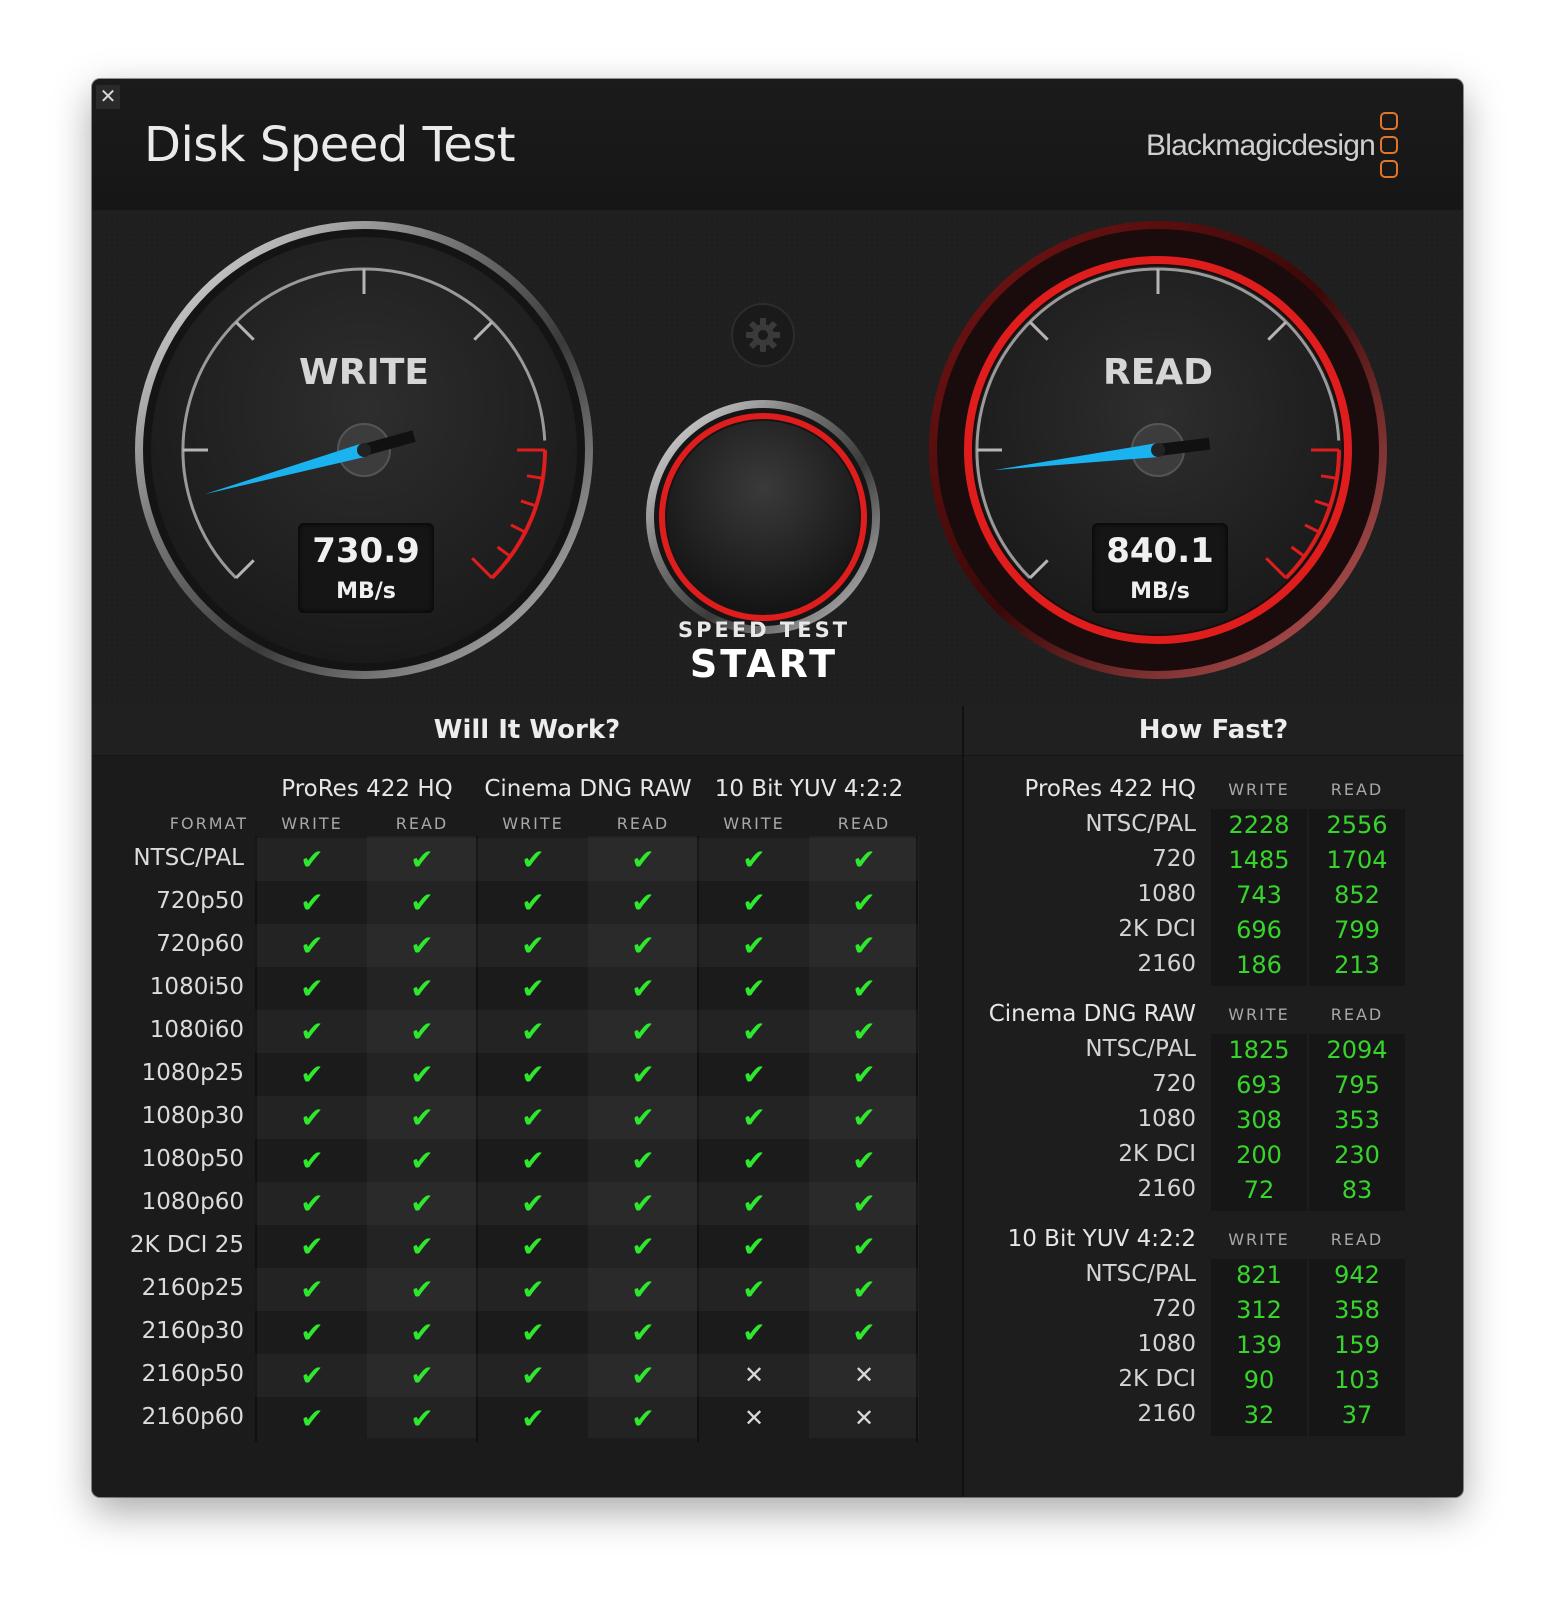 The height and width of the screenshot is (1604, 1556). Describe the element at coordinates (200, 944) in the screenshot. I see `format-row-label: 720p60` at that location.